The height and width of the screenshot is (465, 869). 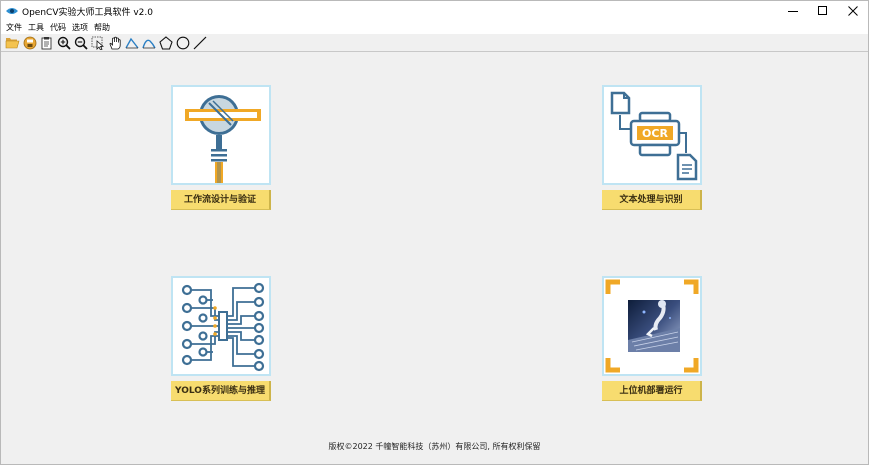 I want to click on line-icon, so click(x=199, y=42).